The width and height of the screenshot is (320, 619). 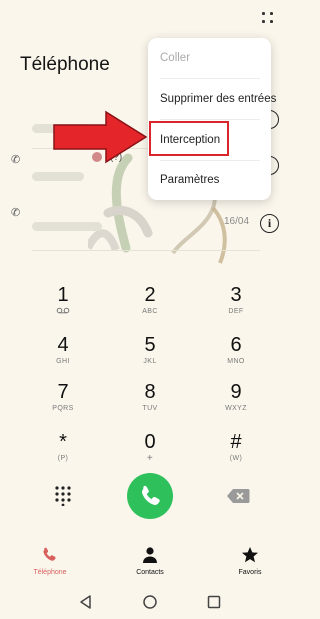 I want to click on key-0: 0 +, so click(x=150, y=454).